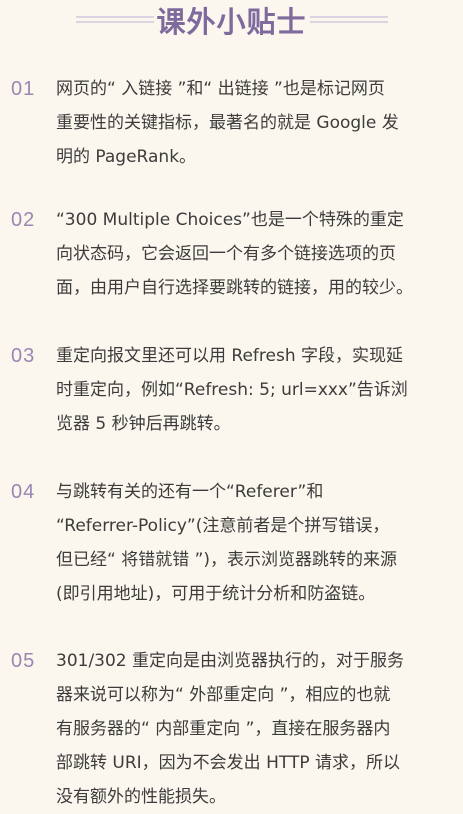 This screenshot has width=463, height=814. Describe the element at coordinates (23, 89) in the screenshot. I see `tip-number: 01` at that location.